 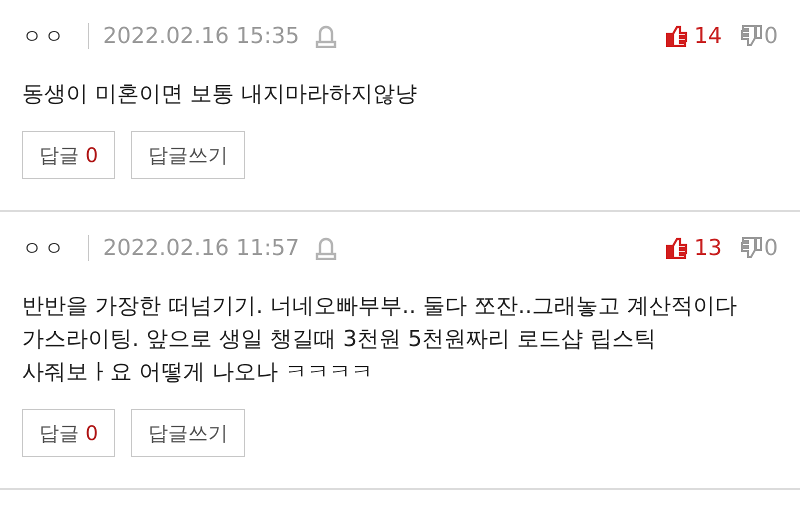 What do you see at coordinates (201, 248) in the screenshot?
I see `comment-date: 2022.02.16 11:57` at bounding box center [201, 248].